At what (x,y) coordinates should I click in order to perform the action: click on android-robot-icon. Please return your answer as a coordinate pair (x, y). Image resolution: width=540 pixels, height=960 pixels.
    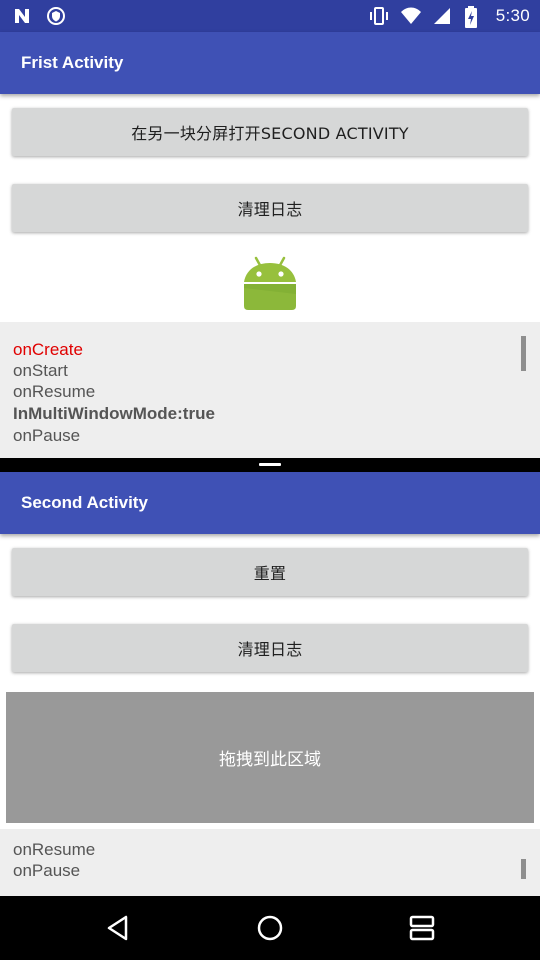
    Looking at the image, I should click on (270, 284).